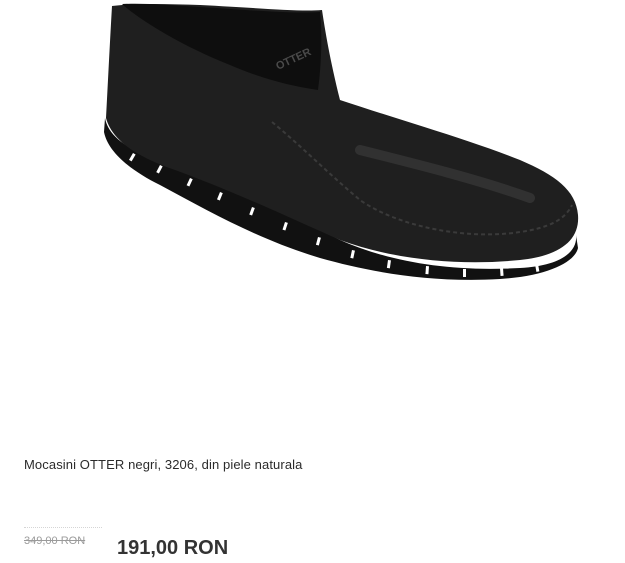 The width and height of the screenshot is (625, 563). I want to click on old-price: 349,00 RON, so click(55, 541).